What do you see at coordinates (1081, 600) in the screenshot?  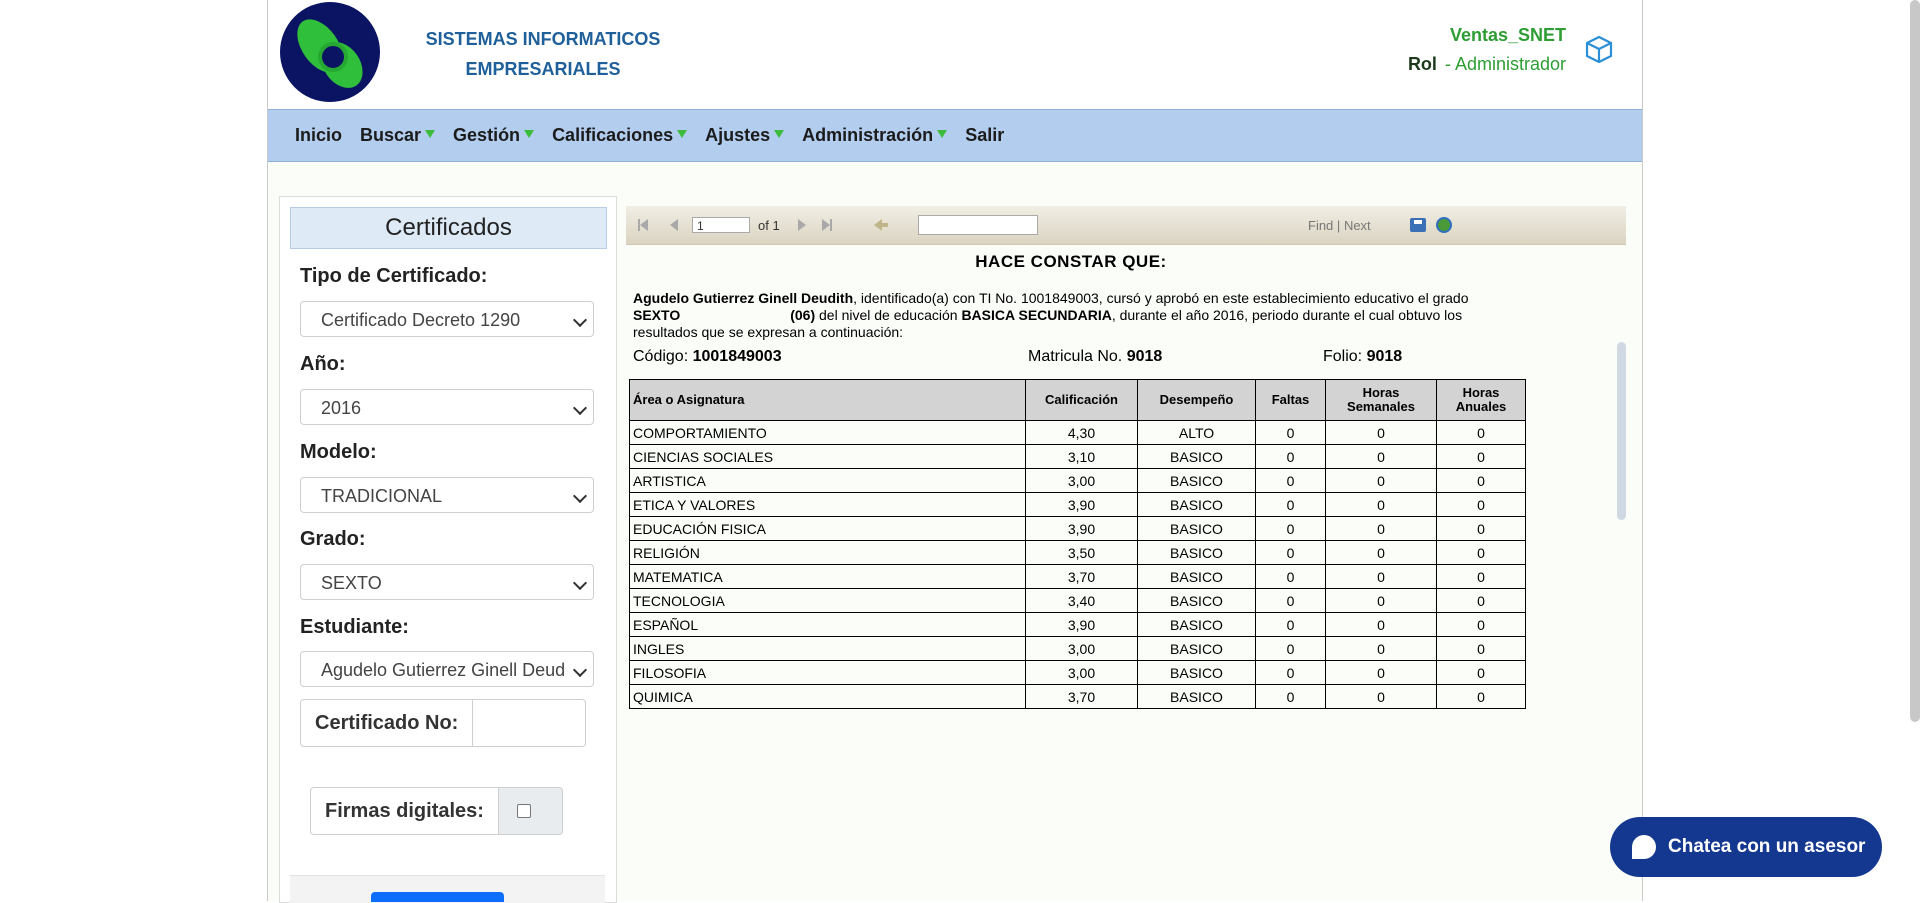 I see `table-cell: 3,40` at bounding box center [1081, 600].